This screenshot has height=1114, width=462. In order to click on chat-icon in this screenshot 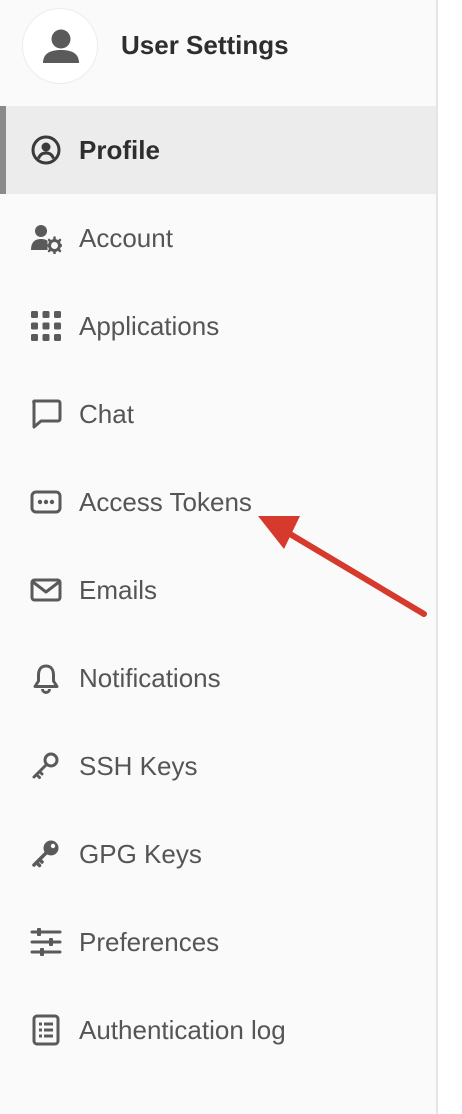, I will do `click(47, 414)`.